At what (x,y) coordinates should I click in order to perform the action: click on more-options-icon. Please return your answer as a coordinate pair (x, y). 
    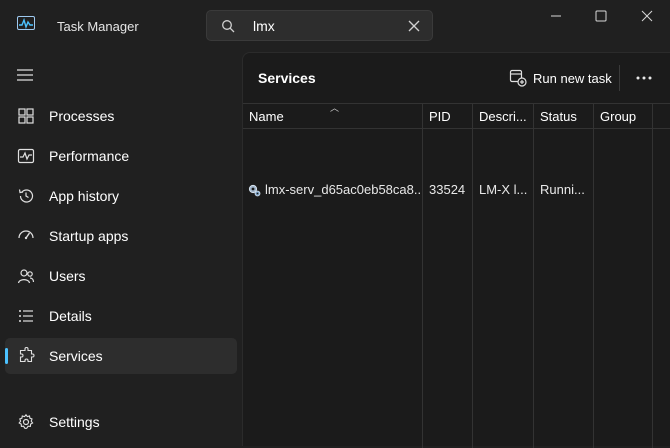
    Looking at the image, I should click on (644, 78).